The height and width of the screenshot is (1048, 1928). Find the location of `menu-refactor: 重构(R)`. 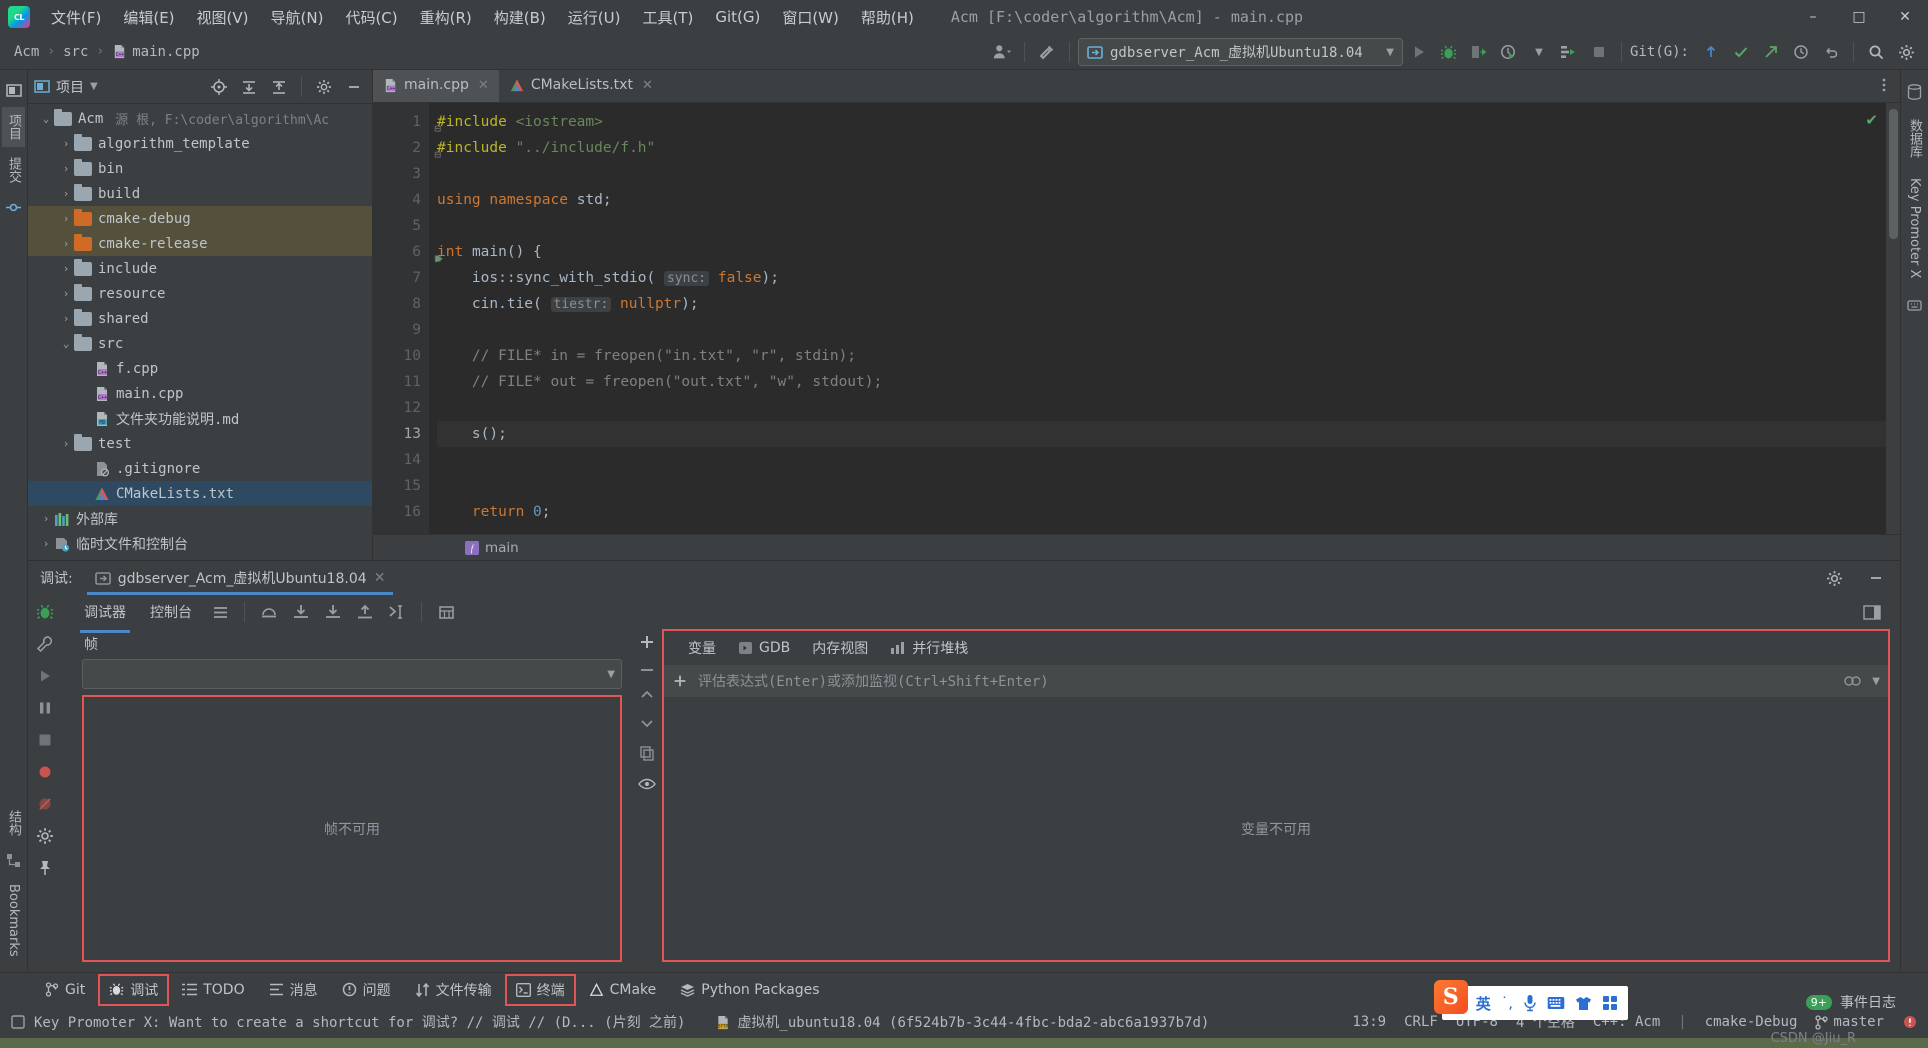

menu-refactor: 重构(R) is located at coordinates (446, 17).